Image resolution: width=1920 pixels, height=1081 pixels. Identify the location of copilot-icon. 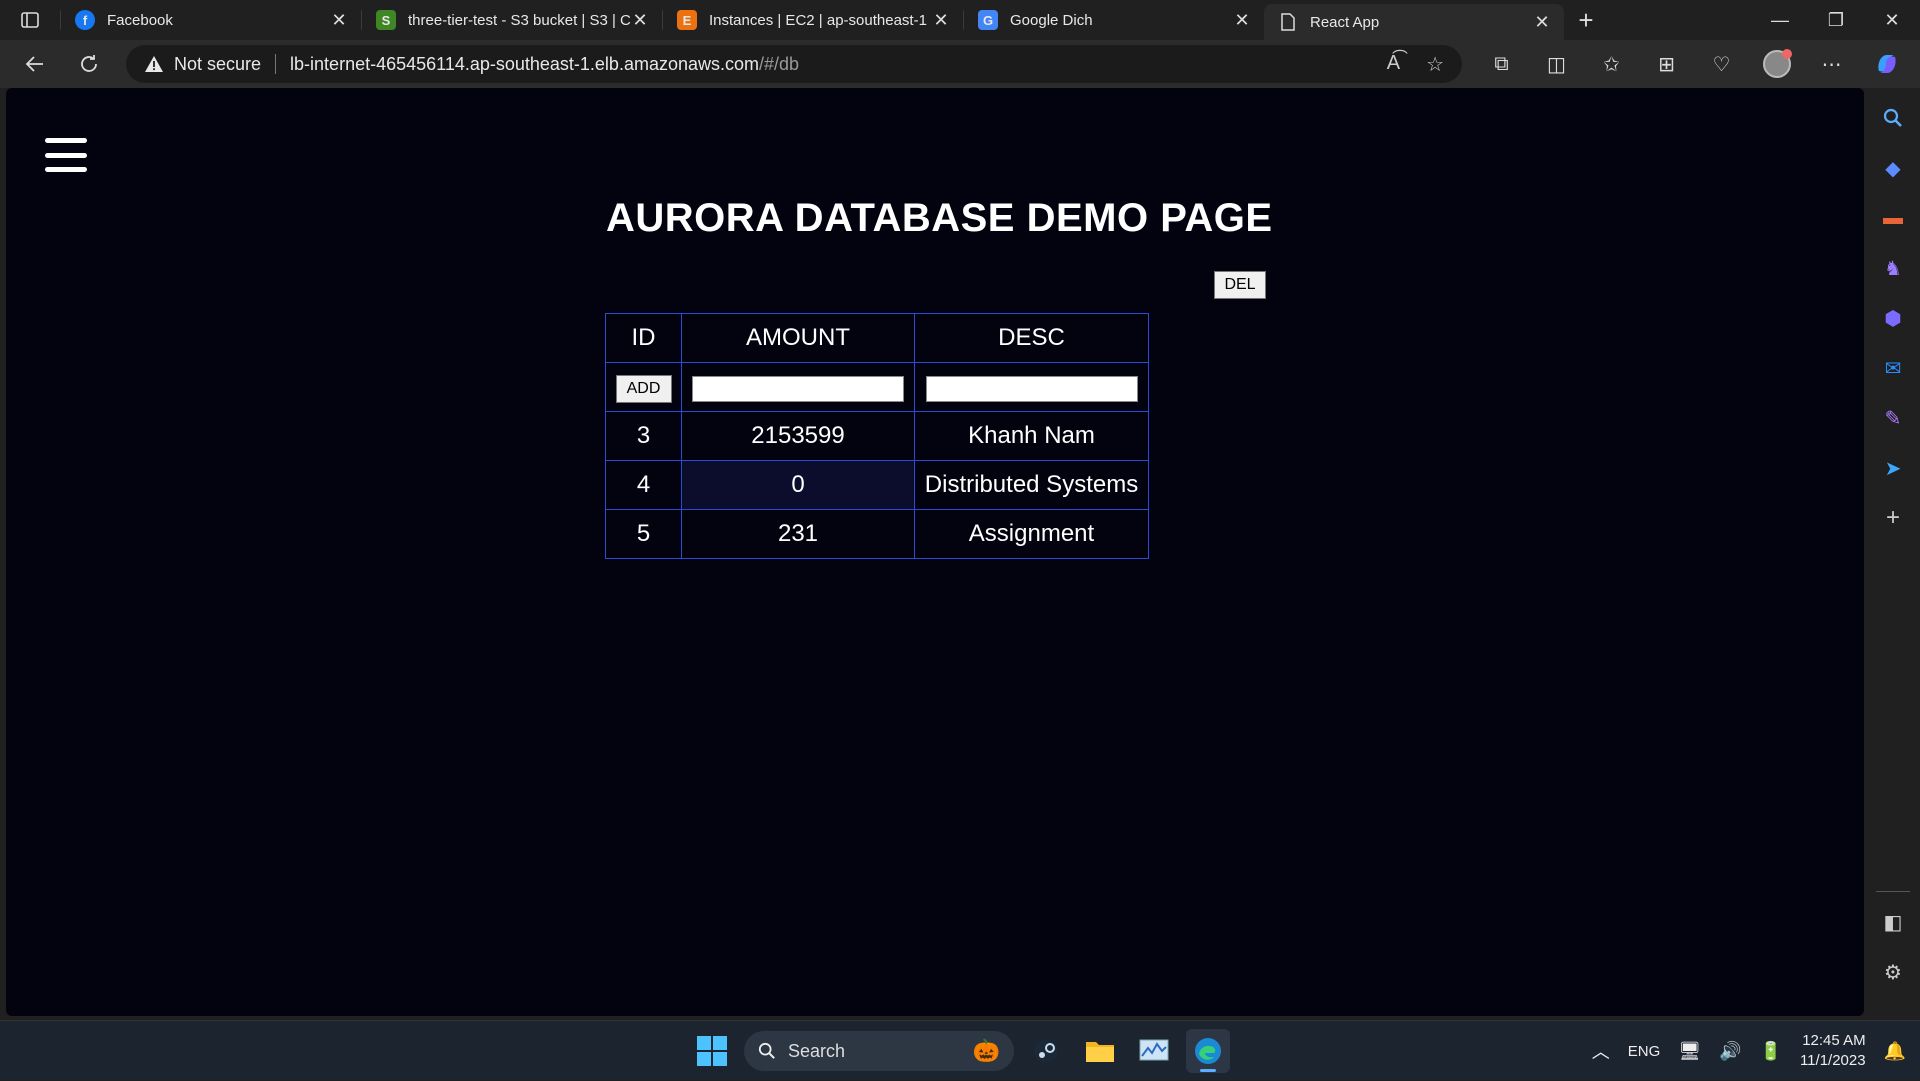
(1886, 64).